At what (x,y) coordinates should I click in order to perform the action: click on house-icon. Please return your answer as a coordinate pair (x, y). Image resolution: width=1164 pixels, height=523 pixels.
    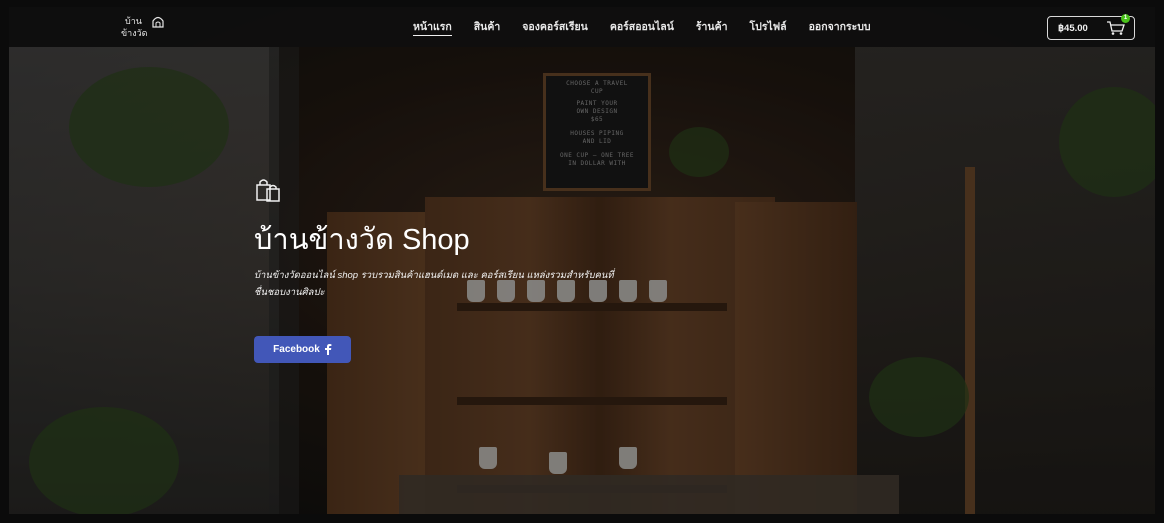
    Looking at the image, I should click on (158, 22).